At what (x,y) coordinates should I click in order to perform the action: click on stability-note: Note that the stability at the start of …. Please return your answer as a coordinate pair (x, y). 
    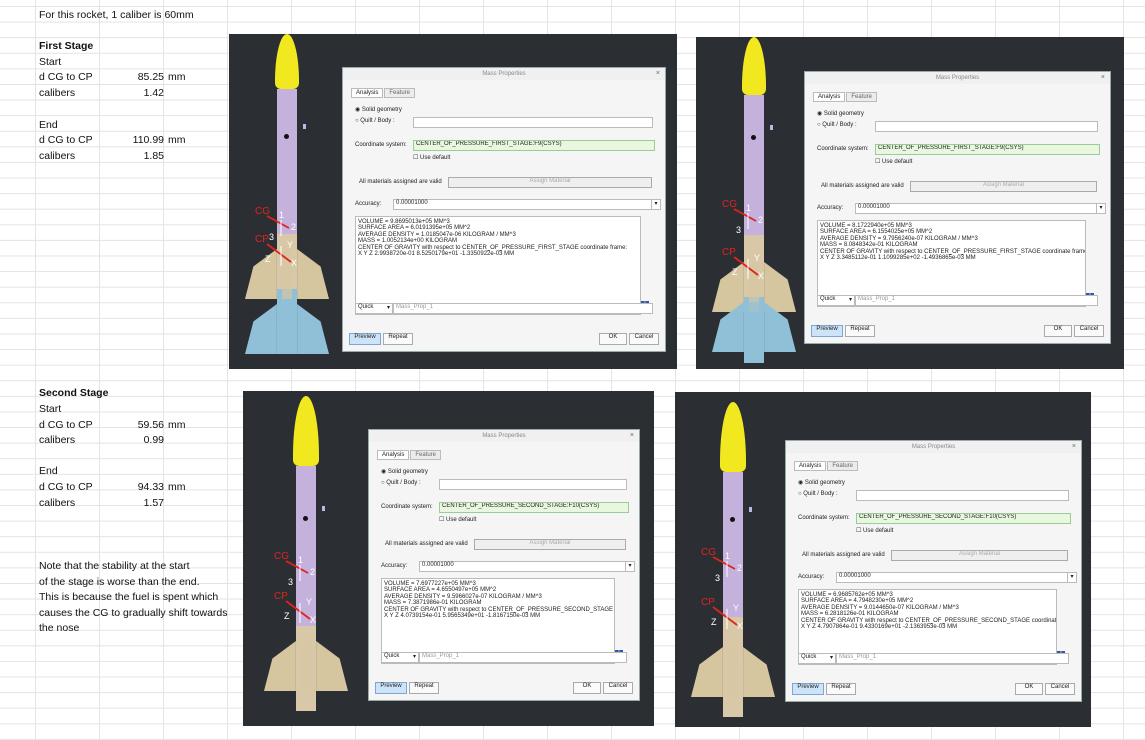
    Looking at the image, I should click on (146, 598).